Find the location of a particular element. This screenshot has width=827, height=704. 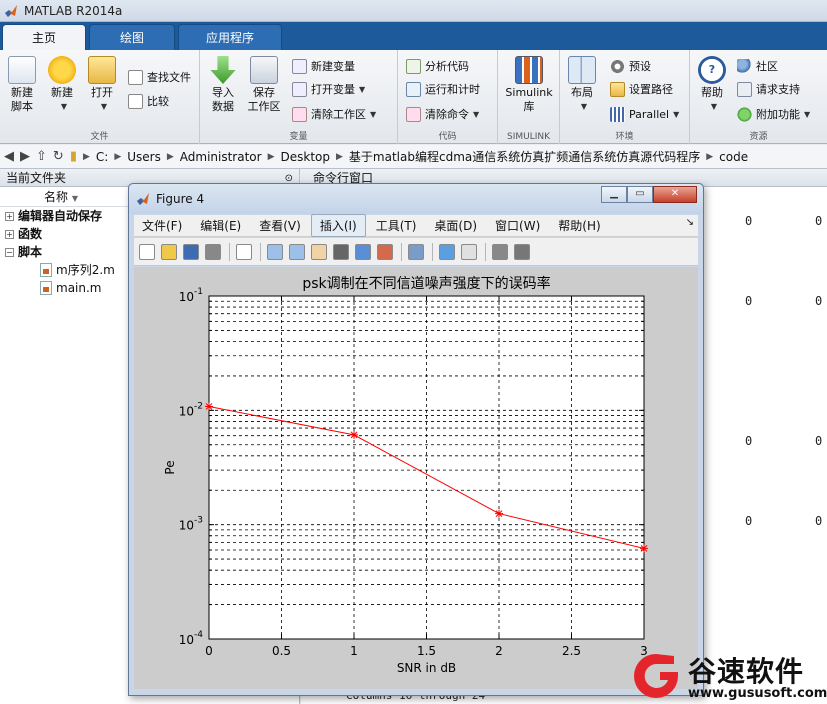

link-plot-icon is located at coordinates (416, 251).